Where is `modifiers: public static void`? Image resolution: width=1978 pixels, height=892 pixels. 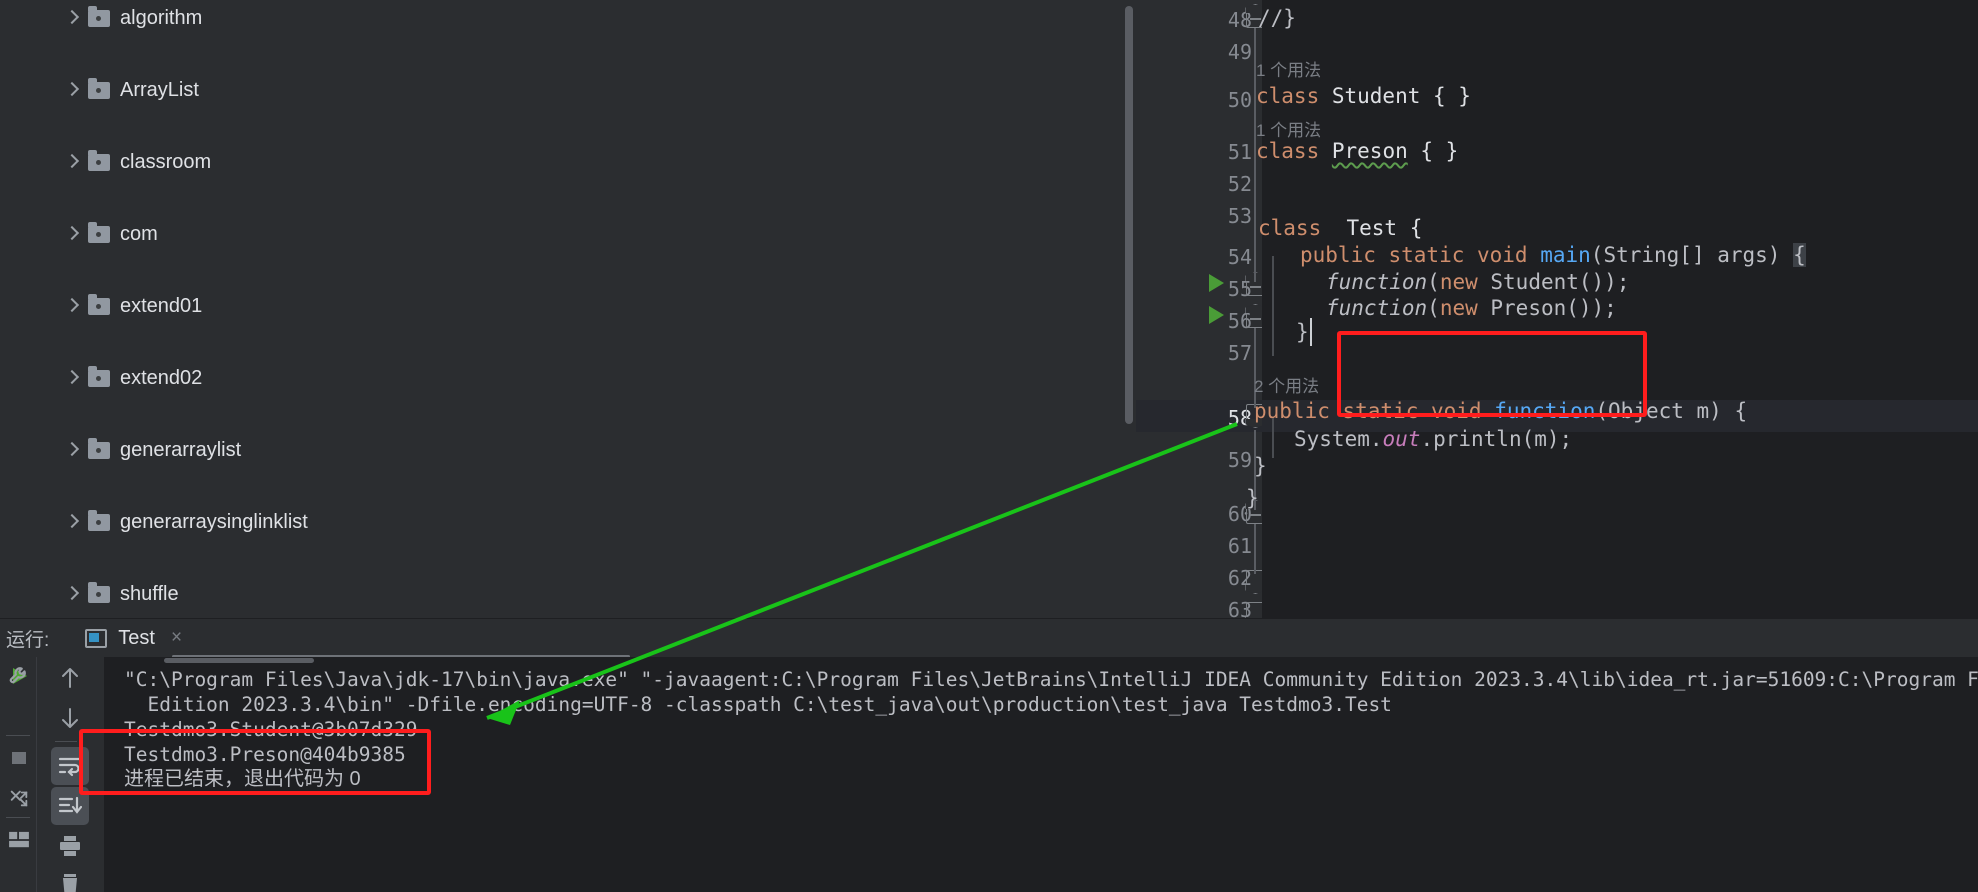 modifiers: public static void is located at coordinates (1420, 255).